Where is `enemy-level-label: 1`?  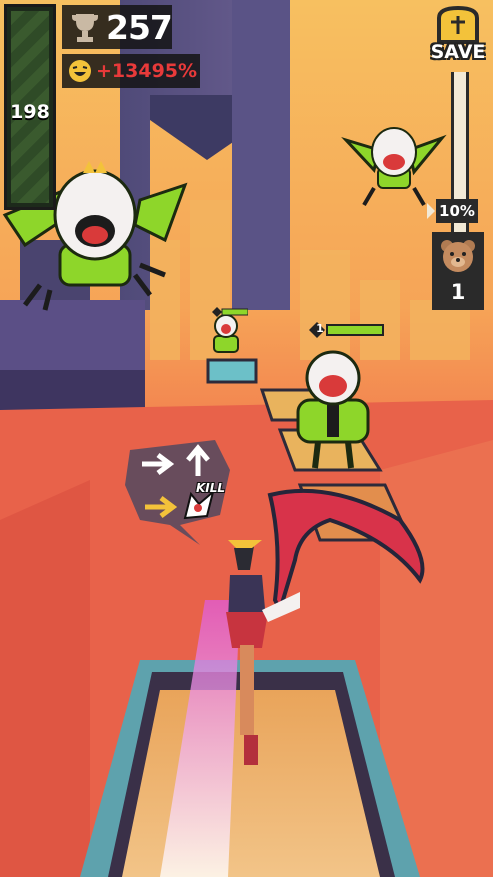
enemy-level-label: 1 is located at coordinates (320, 328).